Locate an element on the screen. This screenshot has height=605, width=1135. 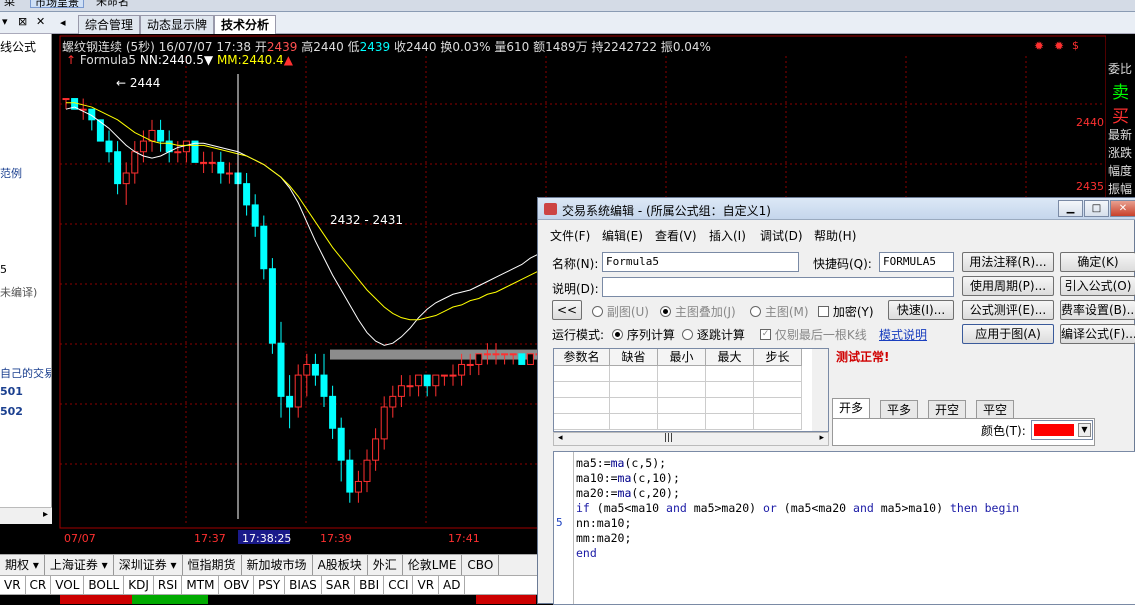
import-formula-button: 引入公式(O) is located at coordinates (1097, 286).